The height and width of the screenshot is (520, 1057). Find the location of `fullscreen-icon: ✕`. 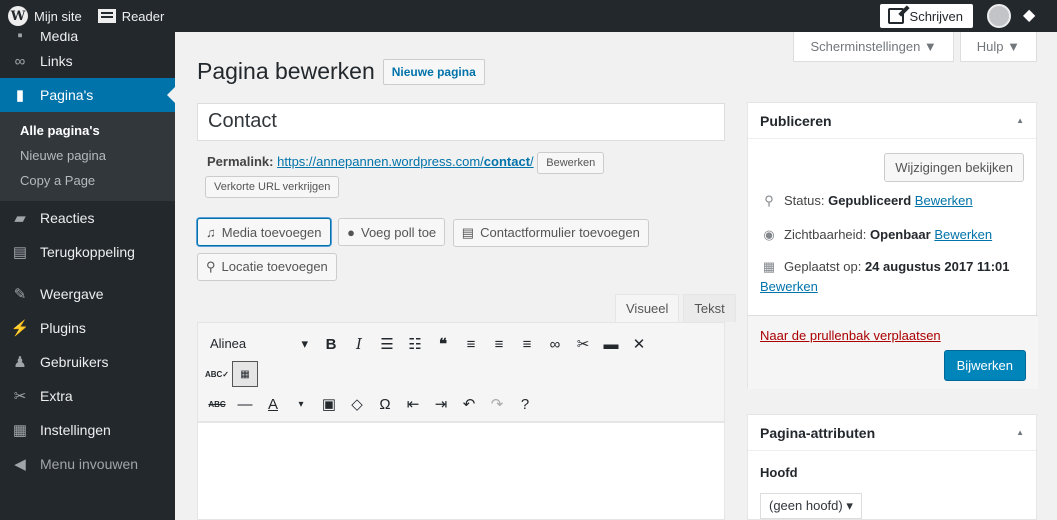

fullscreen-icon: ✕ is located at coordinates (639, 344).